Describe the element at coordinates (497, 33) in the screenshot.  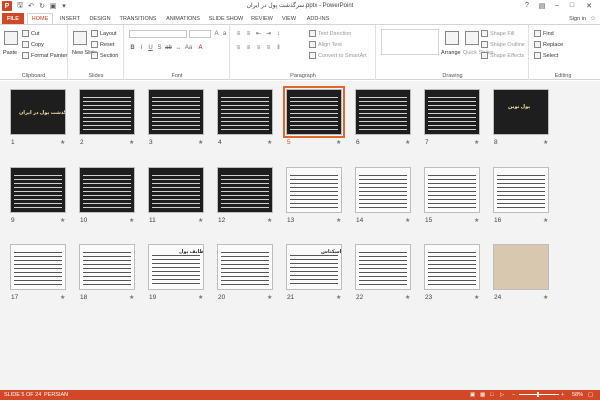
I see `shape-fill-button: Shape Fill` at that location.